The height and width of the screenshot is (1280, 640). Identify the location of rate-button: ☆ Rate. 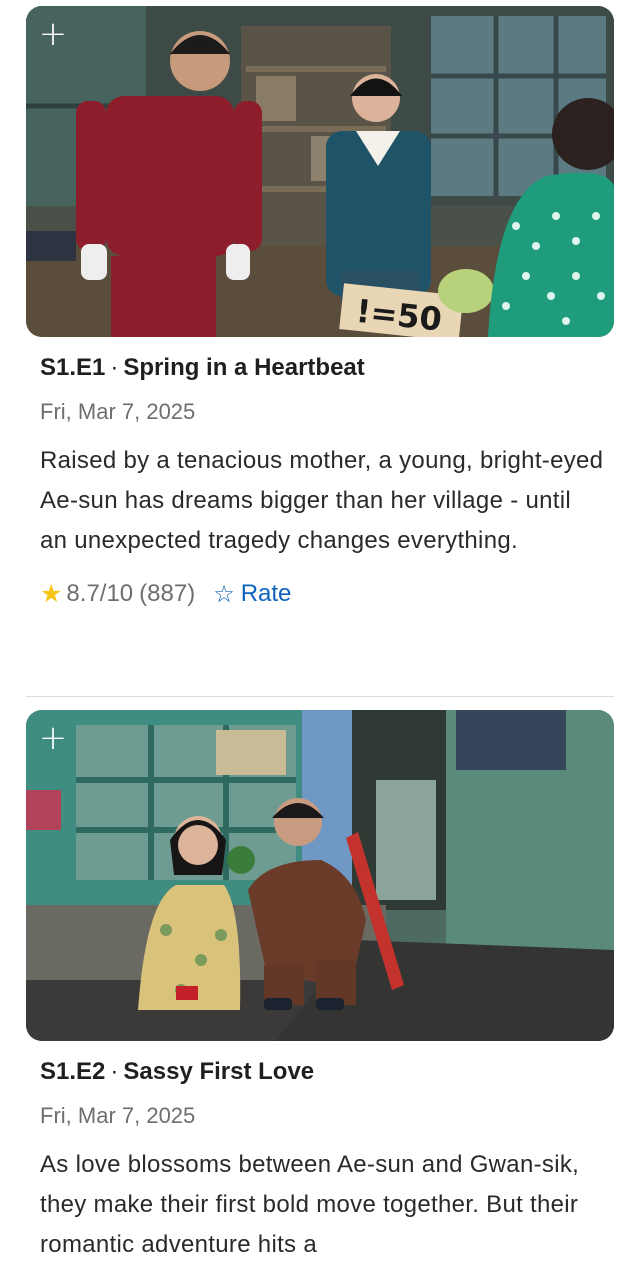
(252, 594).